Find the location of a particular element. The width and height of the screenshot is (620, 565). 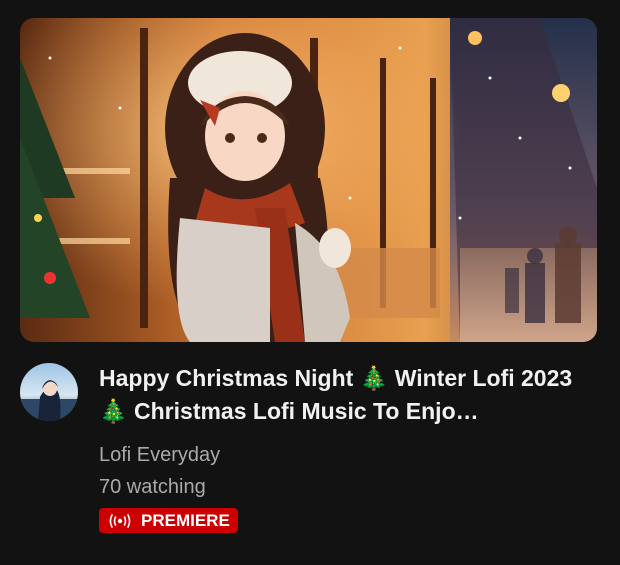

premiere-badge: PREMIERE is located at coordinates (168, 520).